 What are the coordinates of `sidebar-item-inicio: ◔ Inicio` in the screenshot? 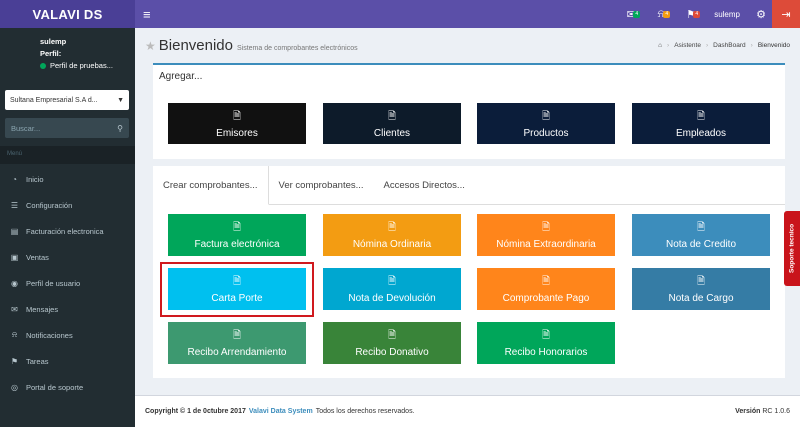 It's located at (67, 179).